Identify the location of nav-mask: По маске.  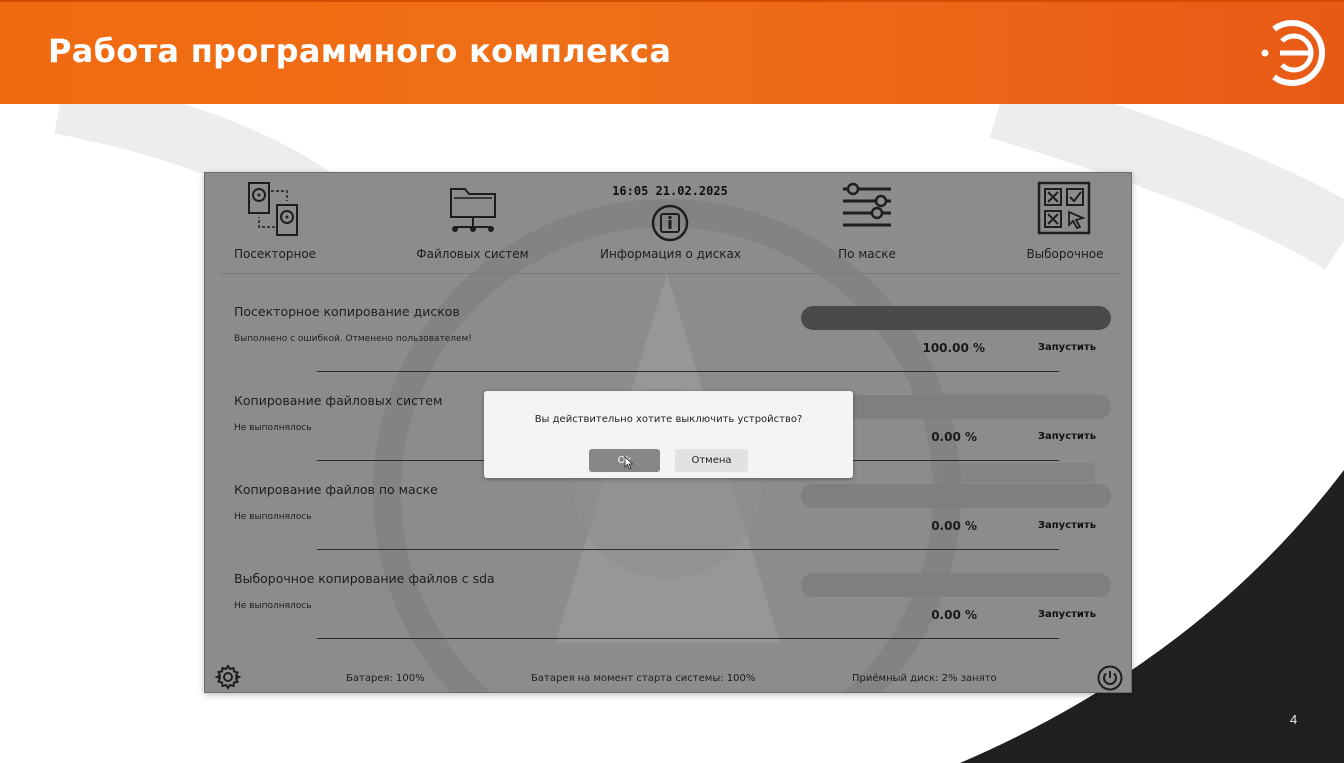
(867, 223).